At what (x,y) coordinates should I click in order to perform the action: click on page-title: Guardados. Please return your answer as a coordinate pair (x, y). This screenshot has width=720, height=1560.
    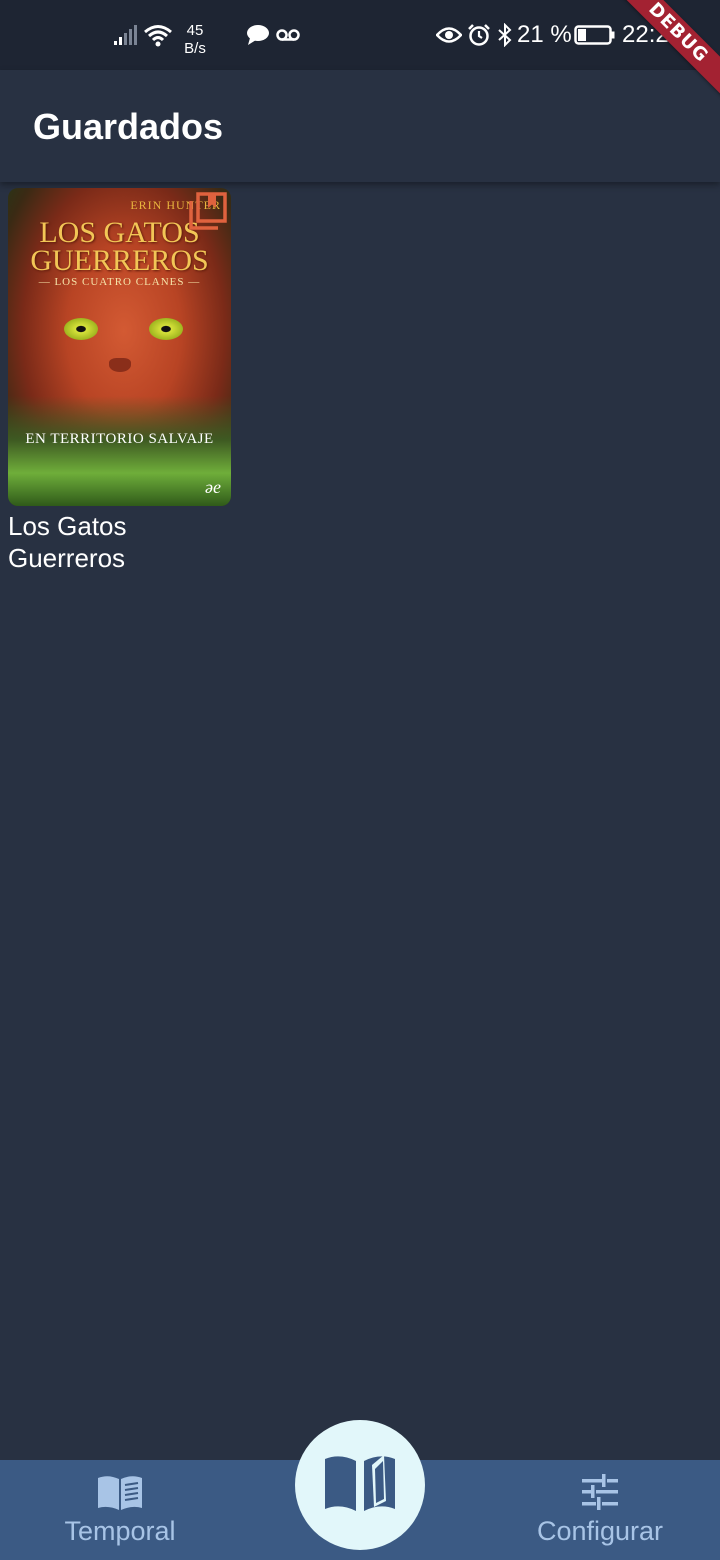
    Looking at the image, I should click on (128, 126).